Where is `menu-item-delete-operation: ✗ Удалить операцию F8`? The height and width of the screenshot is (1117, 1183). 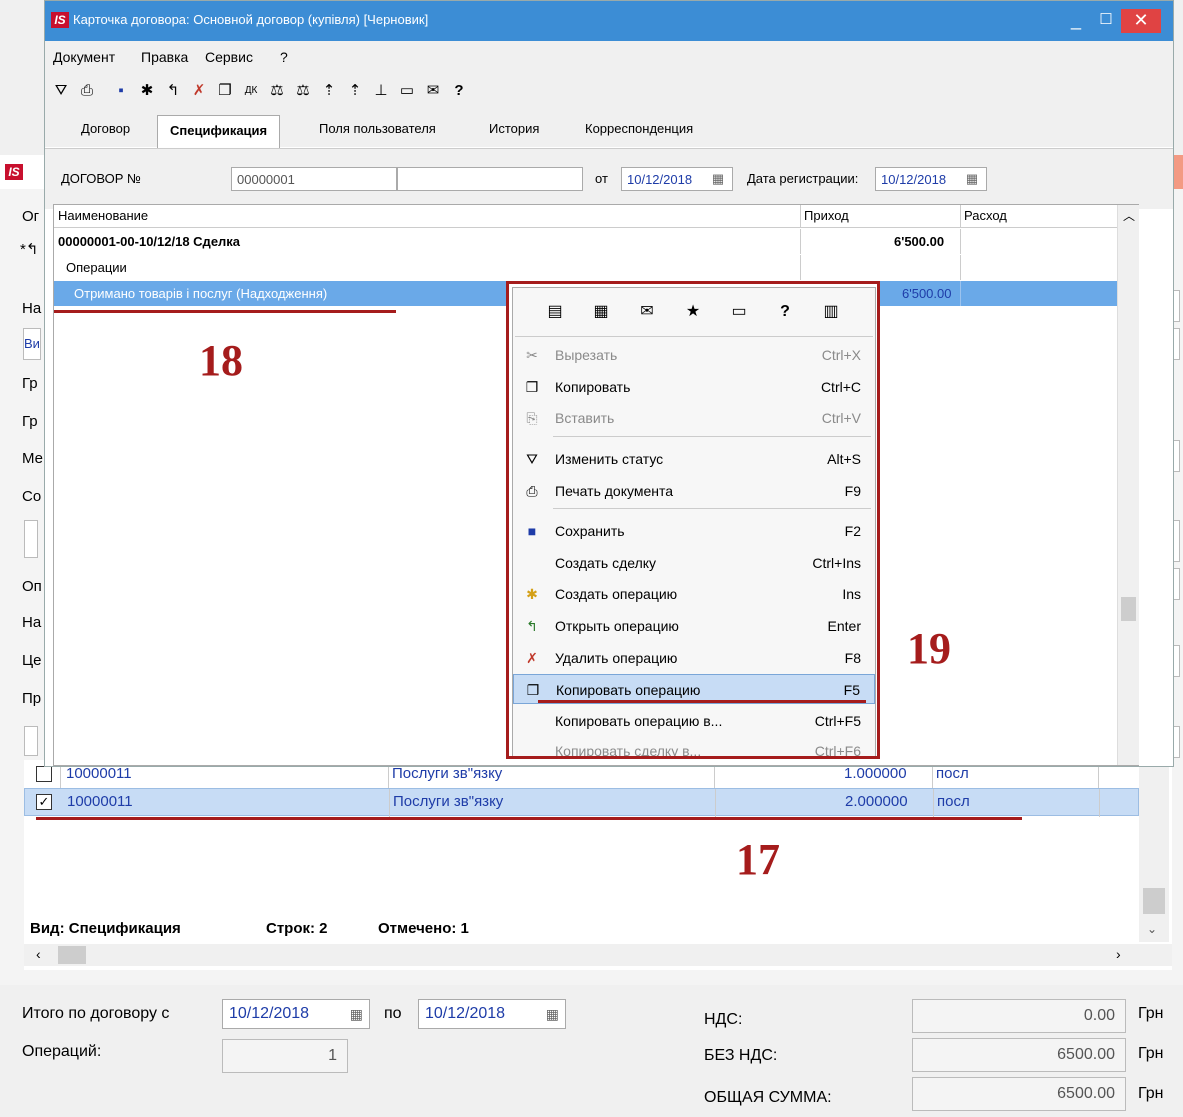 menu-item-delete-operation: ✗ Удалить операцию F8 is located at coordinates (694, 658).